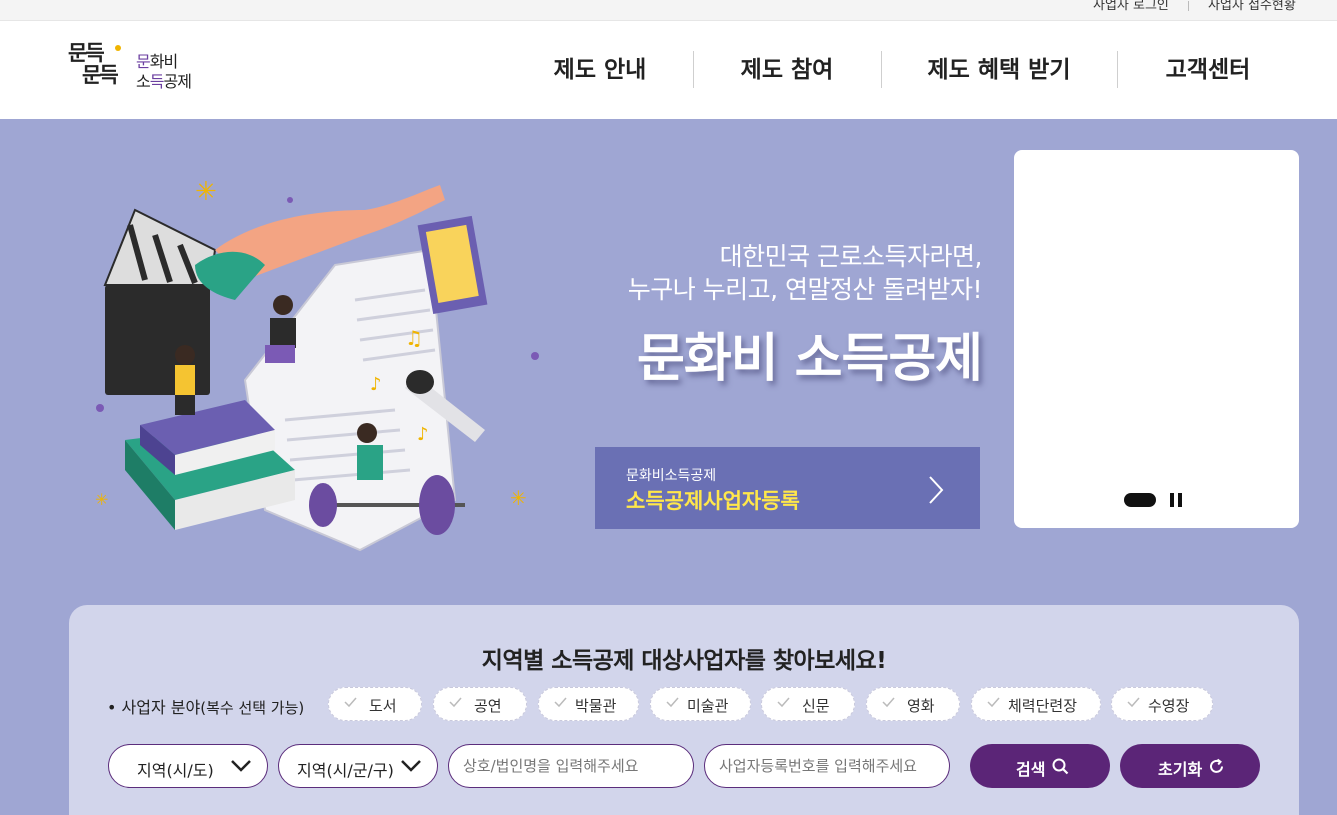 Image resolution: width=1337 pixels, height=815 pixels. I want to click on business-login-link: 사업자 로그인, so click(1131, 6).